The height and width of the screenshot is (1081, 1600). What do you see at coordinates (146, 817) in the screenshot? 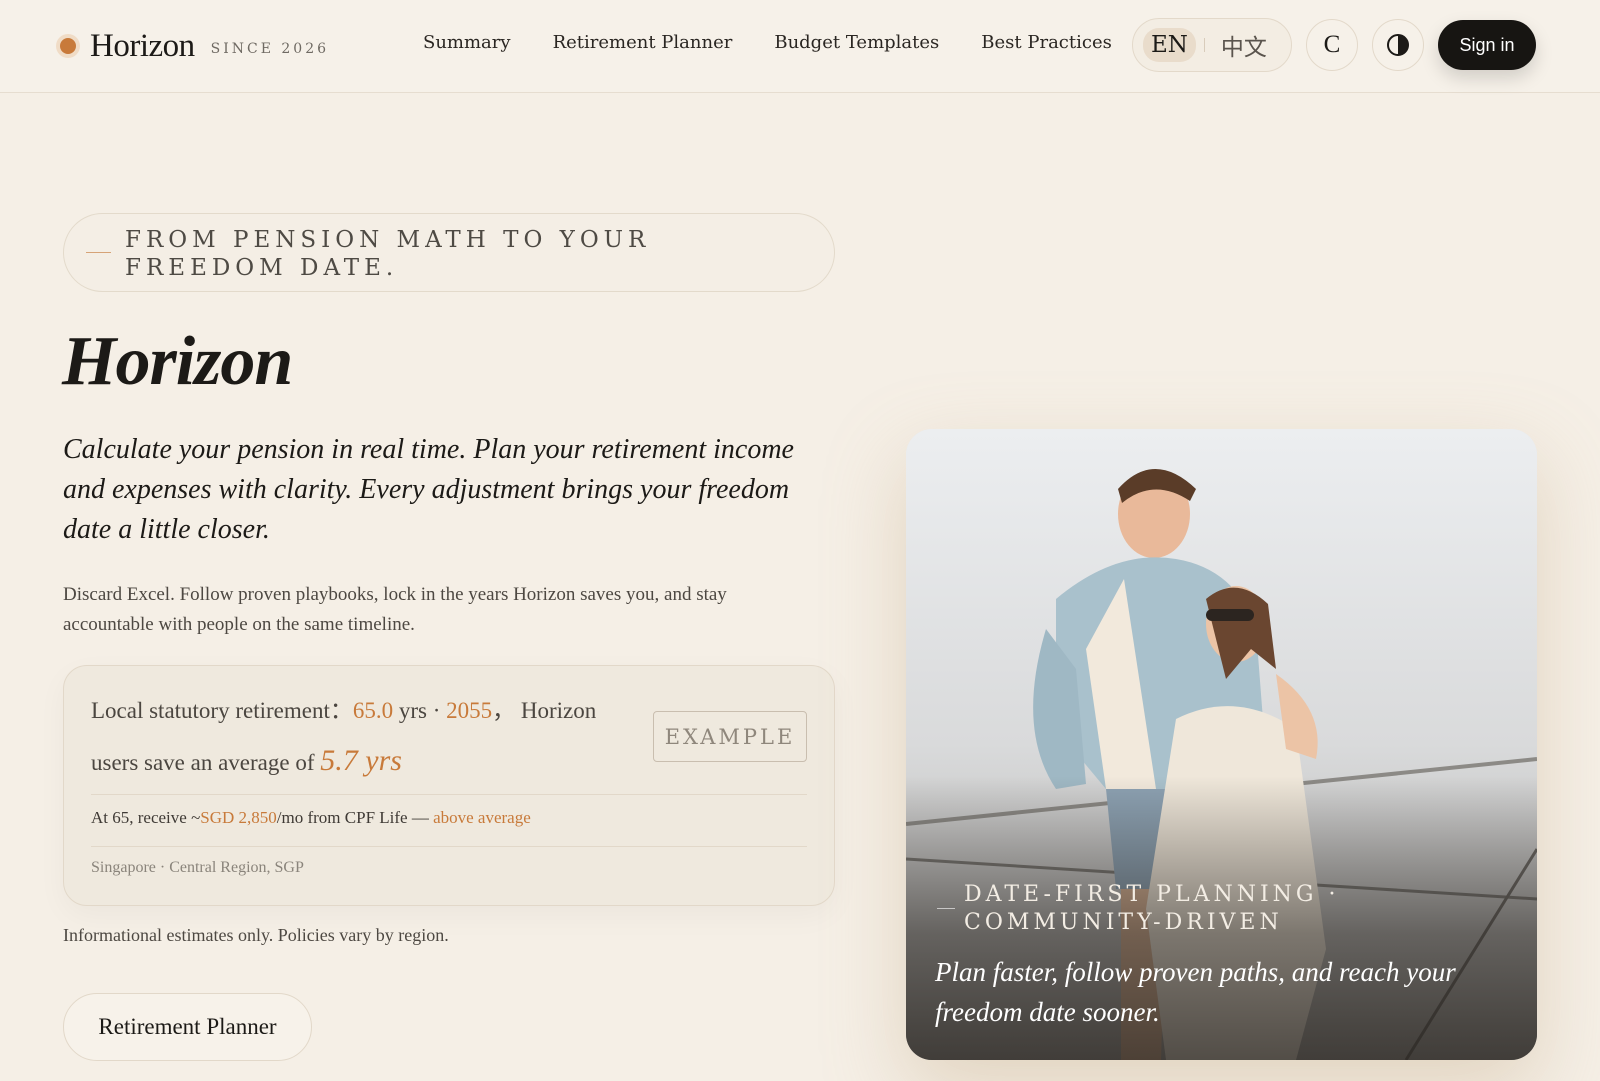
I see `cpf-prefix: At 65, receive ~` at bounding box center [146, 817].